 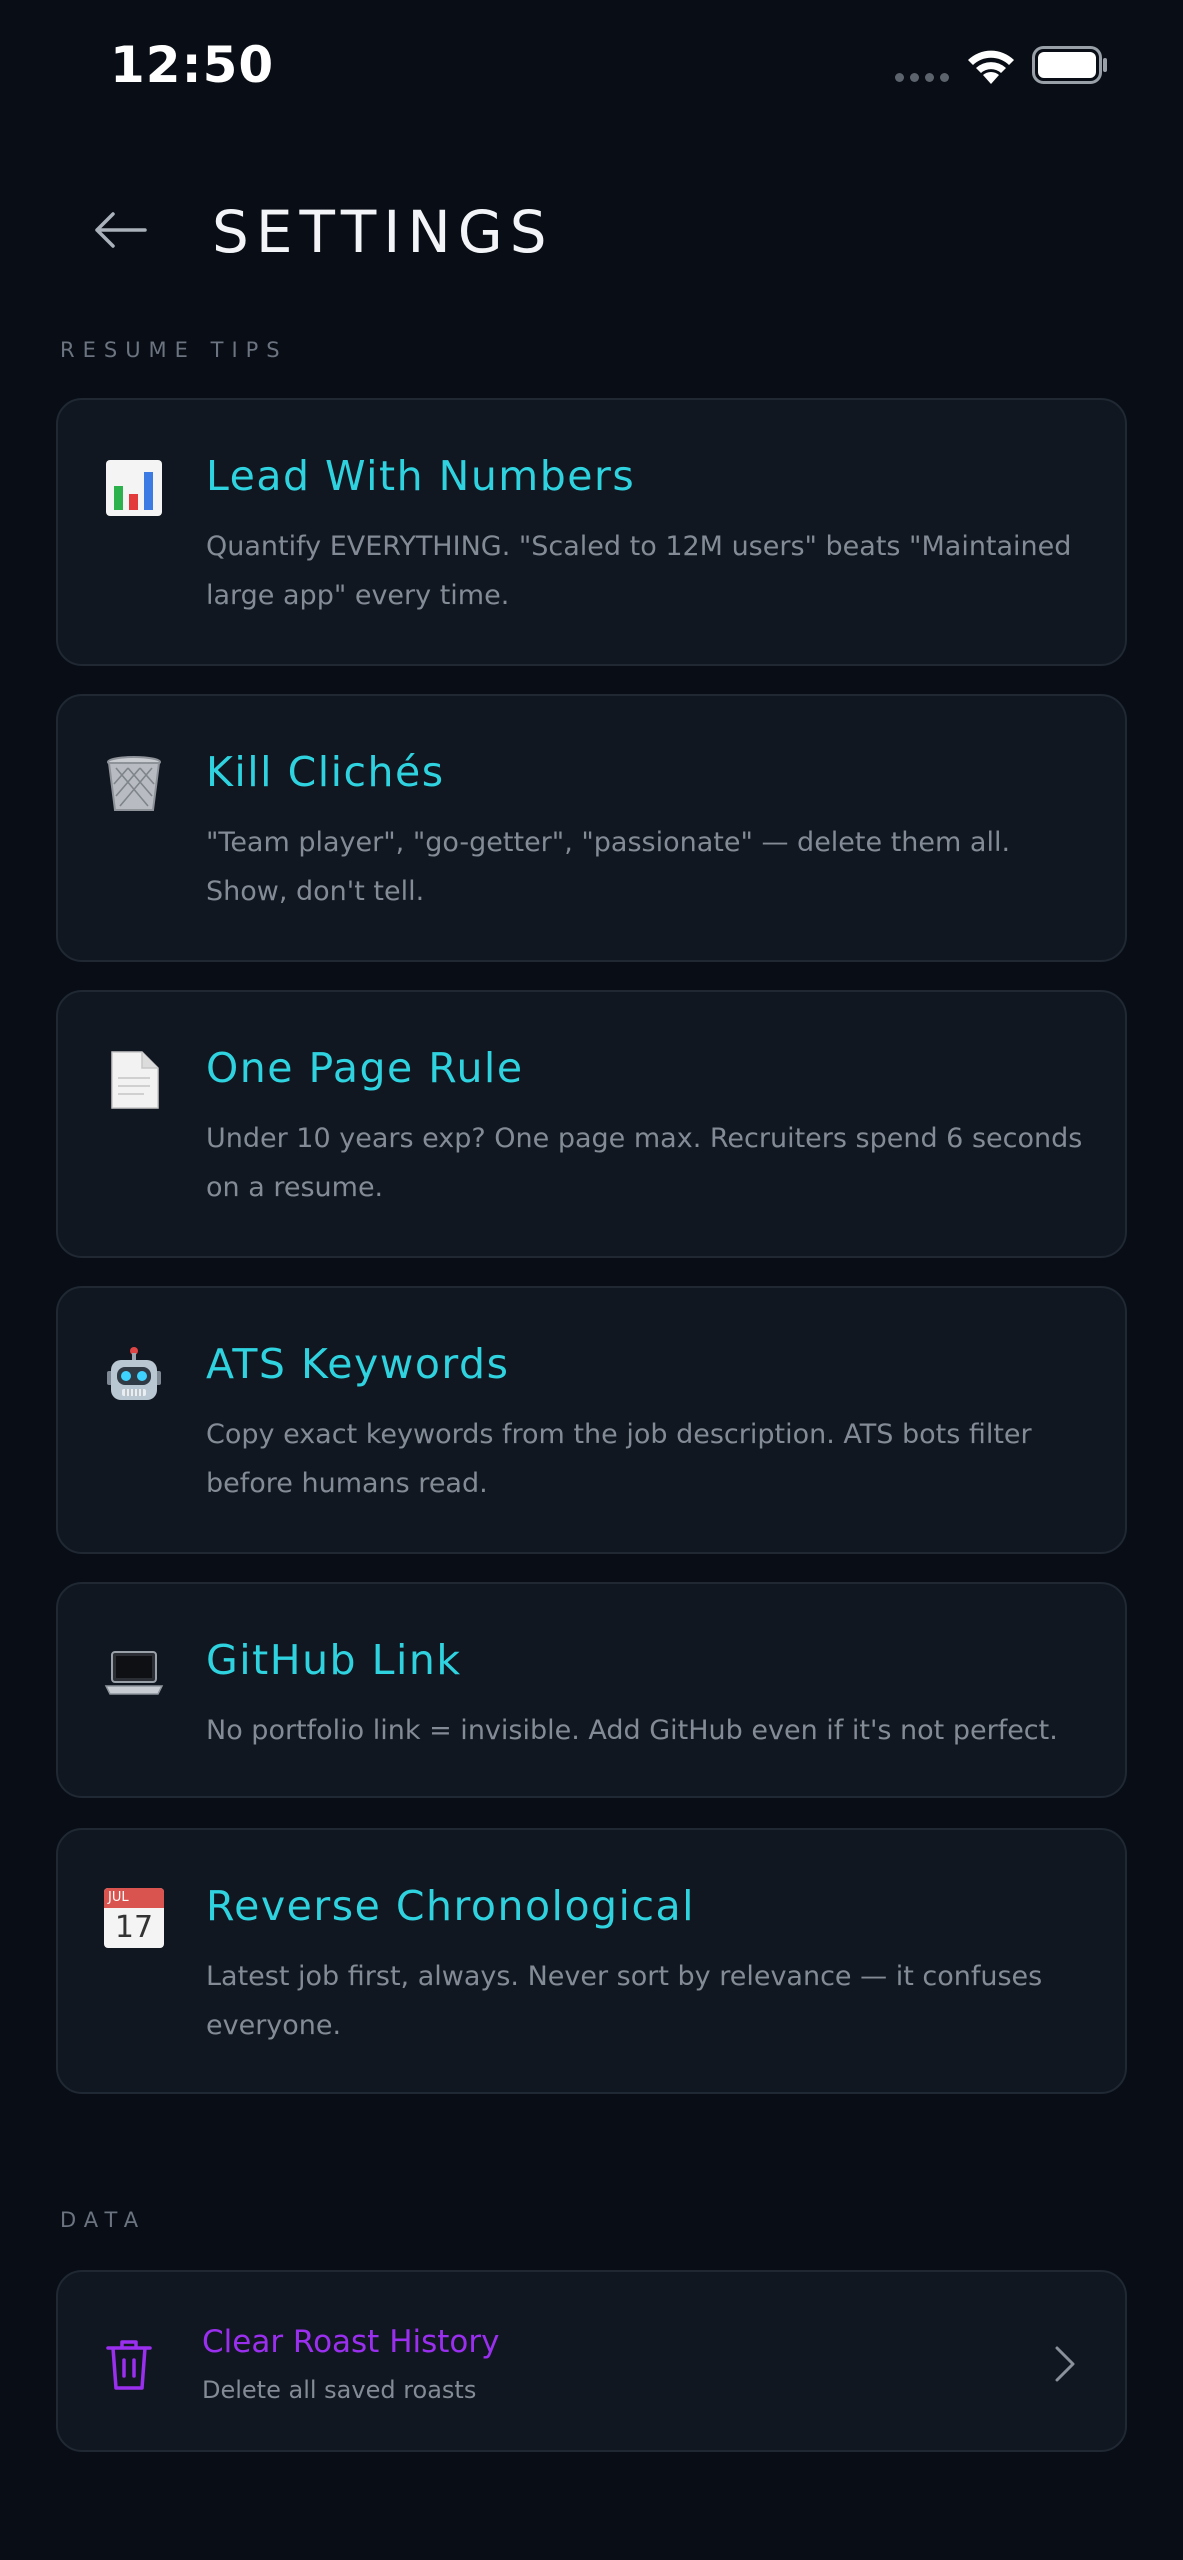 What do you see at coordinates (1069, 65) in the screenshot?
I see `battery-icon` at bounding box center [1069, 65].